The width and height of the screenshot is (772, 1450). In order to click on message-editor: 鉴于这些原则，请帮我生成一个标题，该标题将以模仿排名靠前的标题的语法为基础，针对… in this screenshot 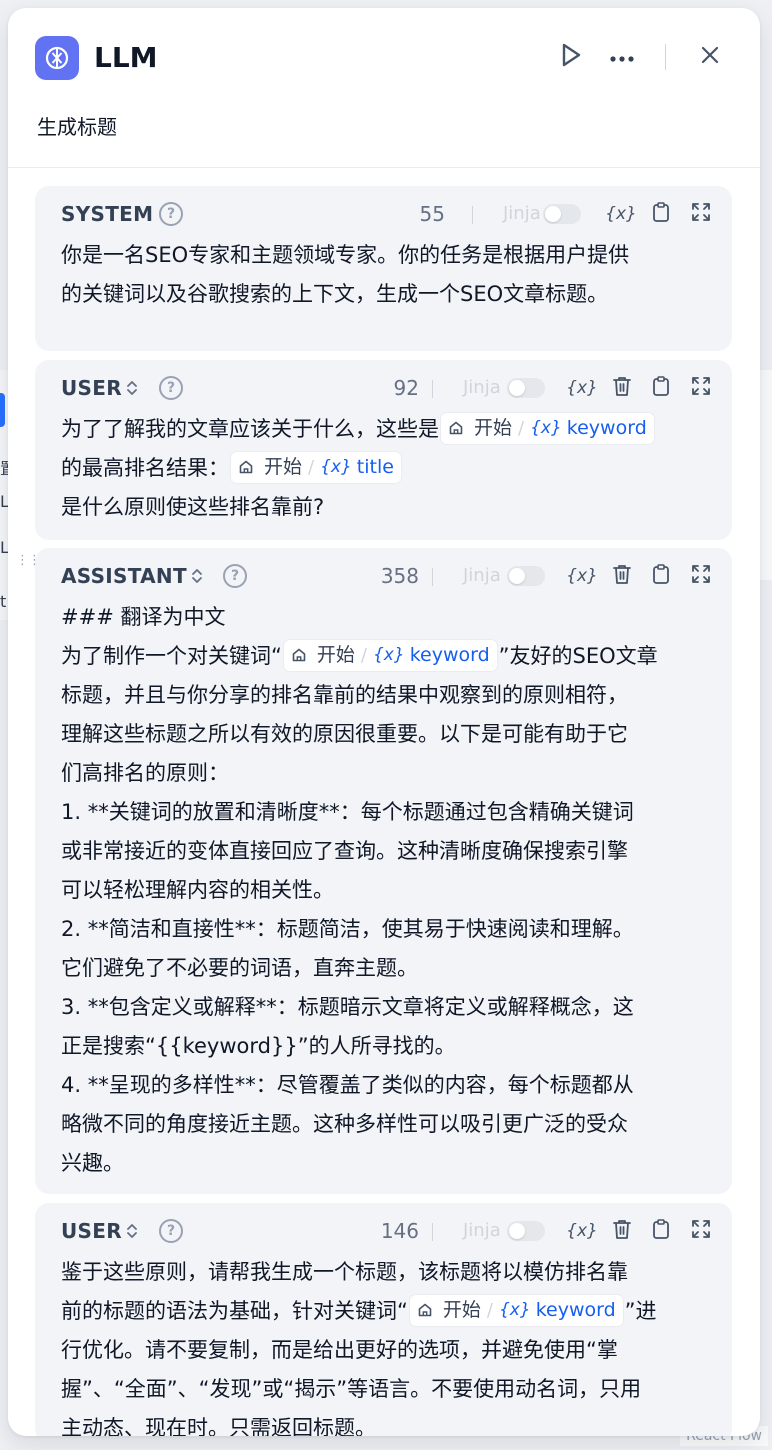, I will do `click(386, 1344)`.